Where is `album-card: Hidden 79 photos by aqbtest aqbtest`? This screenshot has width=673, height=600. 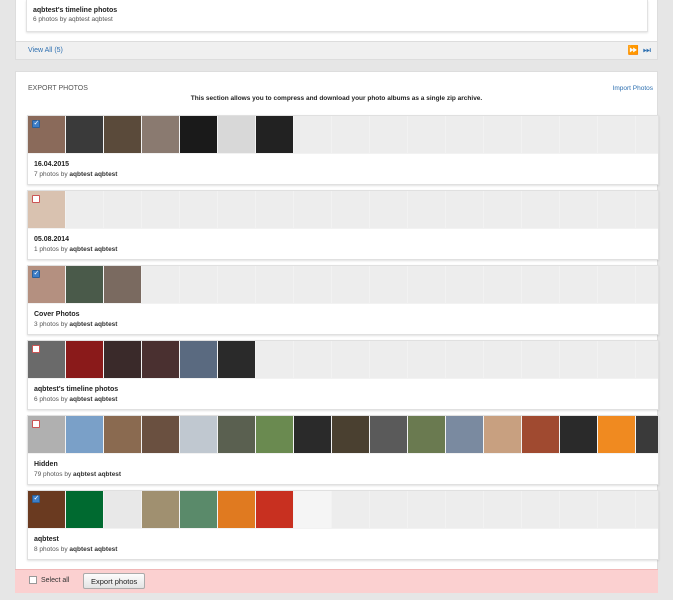
album-card: Hidden 79 photos by aqbtest aqbtest is located at coordinates (343, 450).